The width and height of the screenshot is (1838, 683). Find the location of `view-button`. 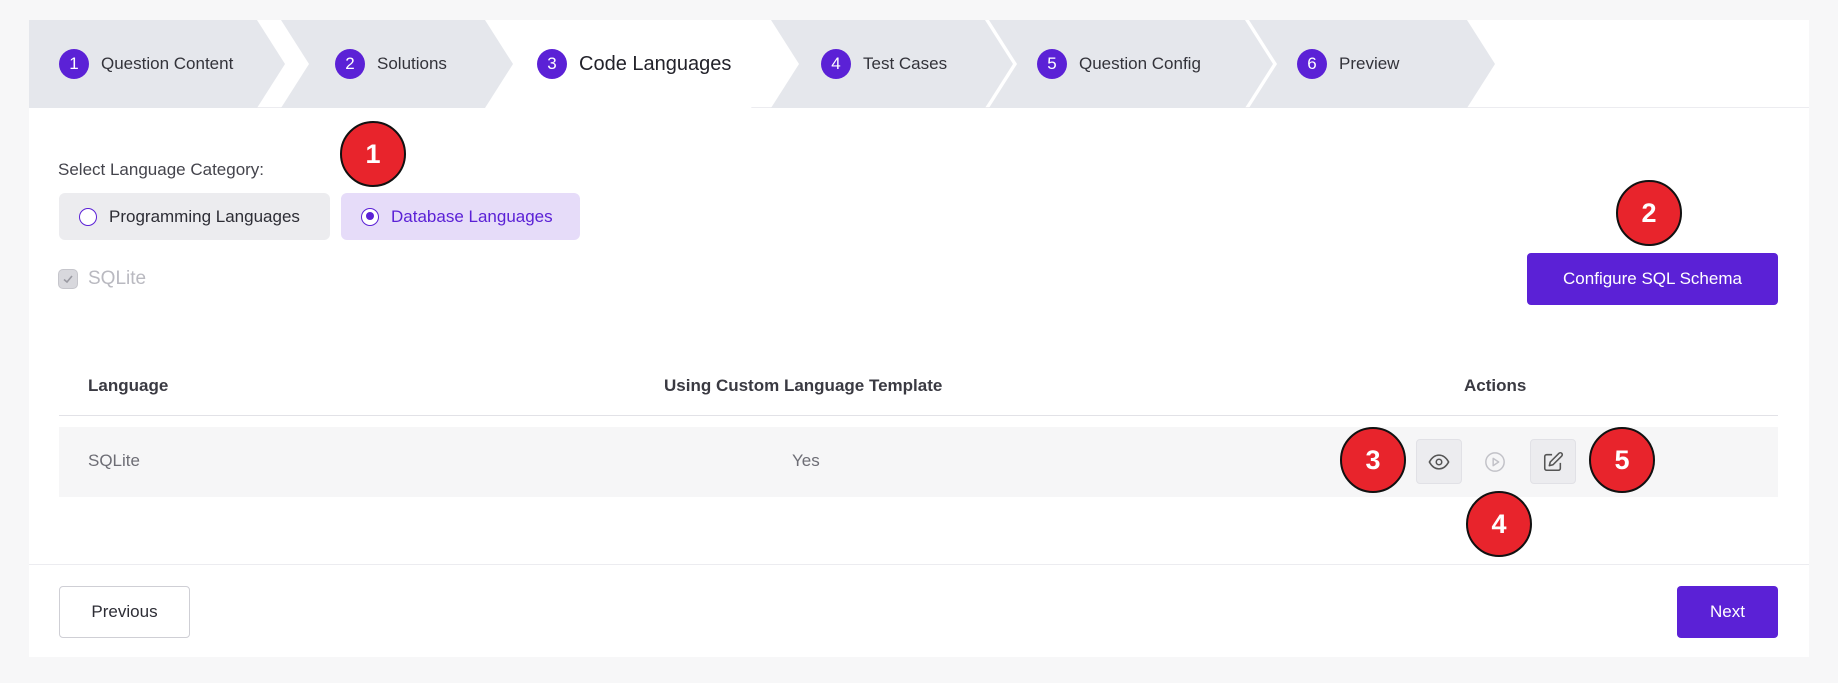

view-button is located at coordinates (1439, 461).